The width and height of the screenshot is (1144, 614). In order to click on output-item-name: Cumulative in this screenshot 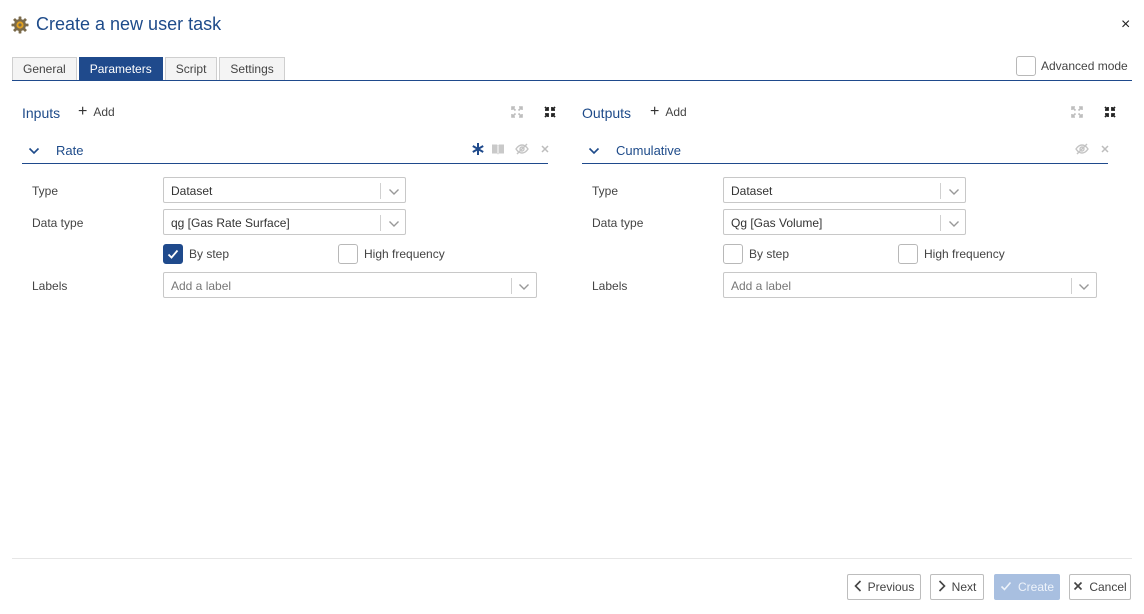, I will do `click(649, 150)`.